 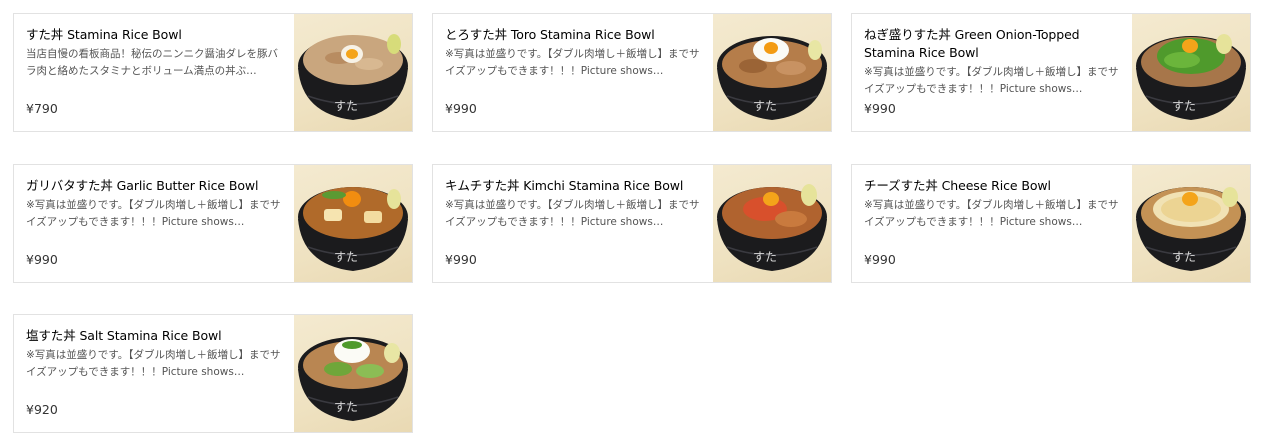 What do you see at coordinates (1191, 72) in the screenshot?
I see `green-onion-stamina-rice-bowl-photo` at bounding box center [1191, 72].